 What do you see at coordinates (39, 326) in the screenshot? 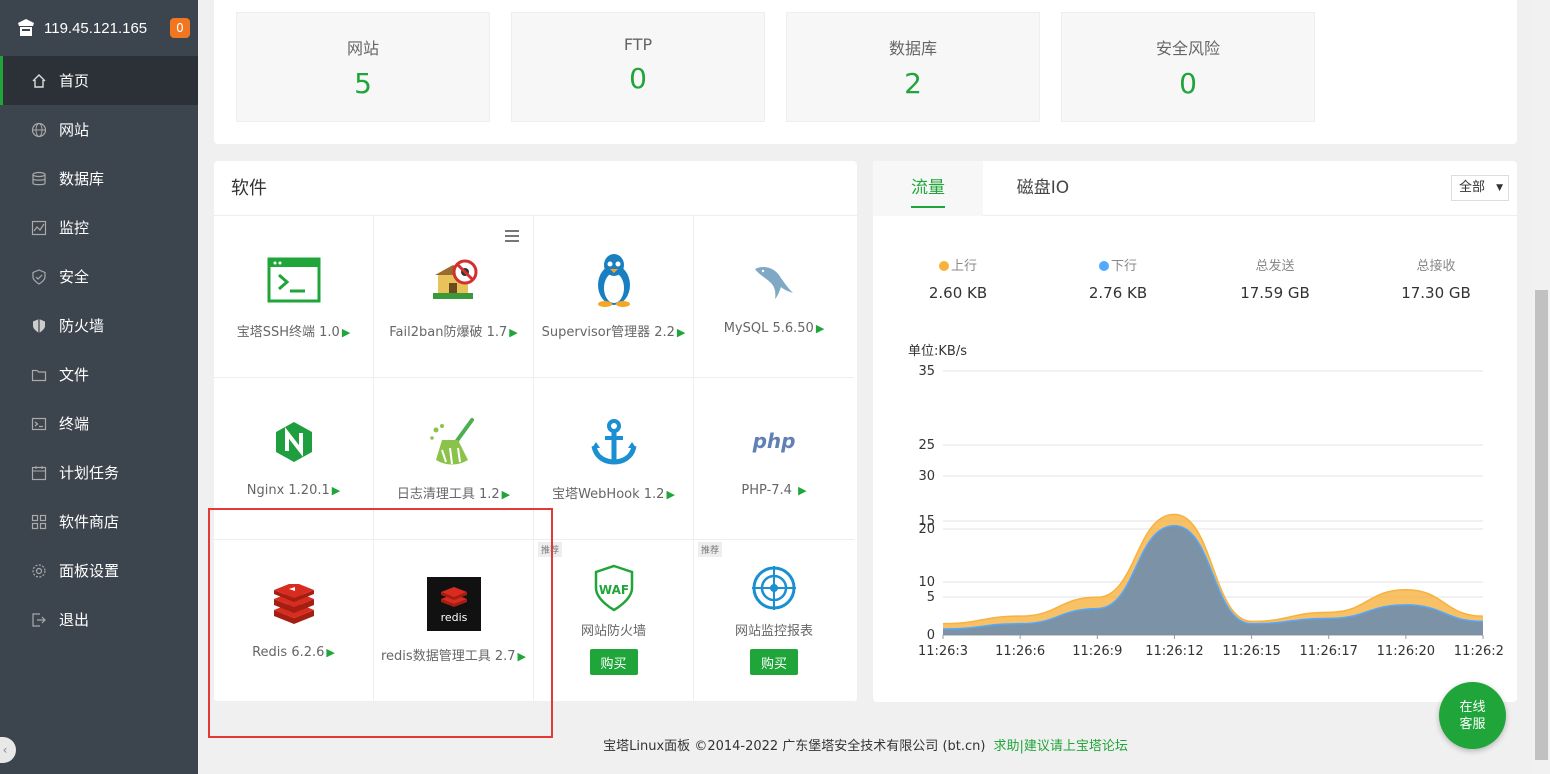
I see `firewall-icon` at bounding box center [39, 326].